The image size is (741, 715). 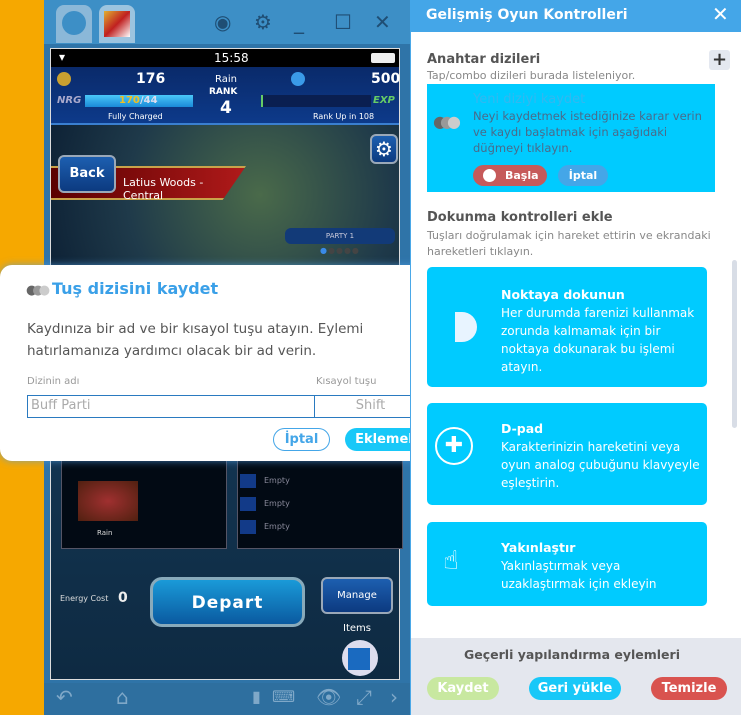 I want to click on footer-title: Geçerli yapılandırma eylemleri, so click(x=572, y=654).